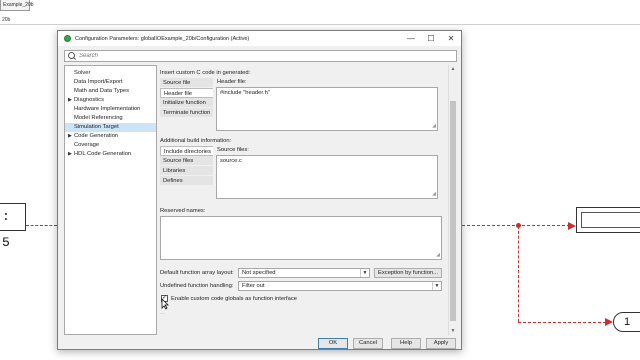 The height and width of the screenshot is (360, 640). Describe the element at coordinates (333, 343) in the screenshot. I see `ok-button: OK` at that location.